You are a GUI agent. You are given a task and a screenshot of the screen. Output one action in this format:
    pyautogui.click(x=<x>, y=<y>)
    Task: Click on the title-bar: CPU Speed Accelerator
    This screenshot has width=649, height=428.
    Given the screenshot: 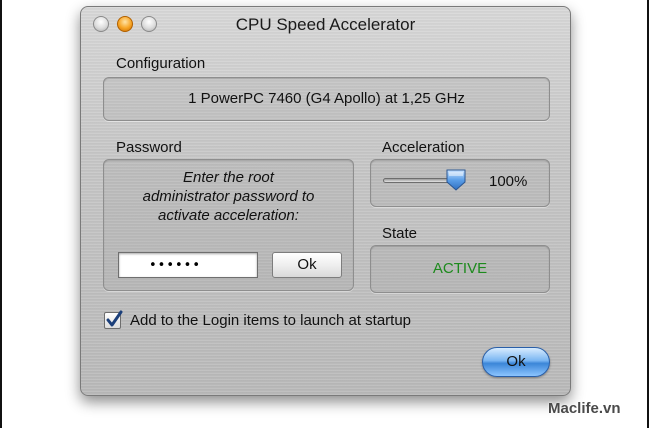 What is the action you would take?
    pyautogui.click(x=325, y=24)
    